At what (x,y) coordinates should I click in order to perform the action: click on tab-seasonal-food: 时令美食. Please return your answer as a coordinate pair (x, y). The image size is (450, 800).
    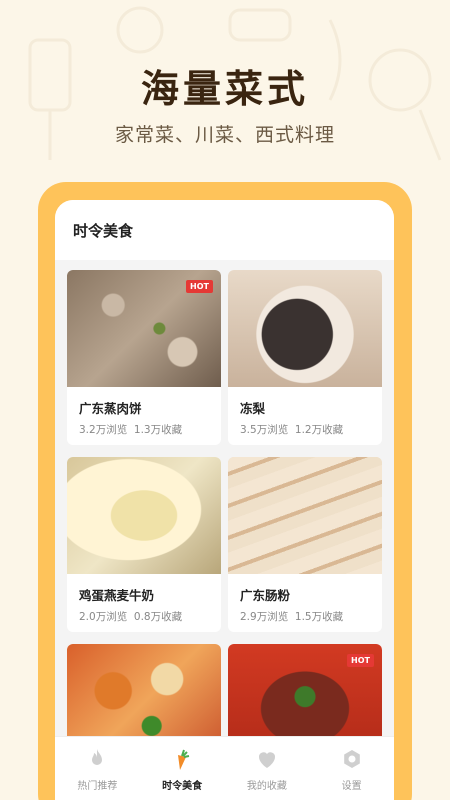
    Looking at the image, I should click on (182, 768).